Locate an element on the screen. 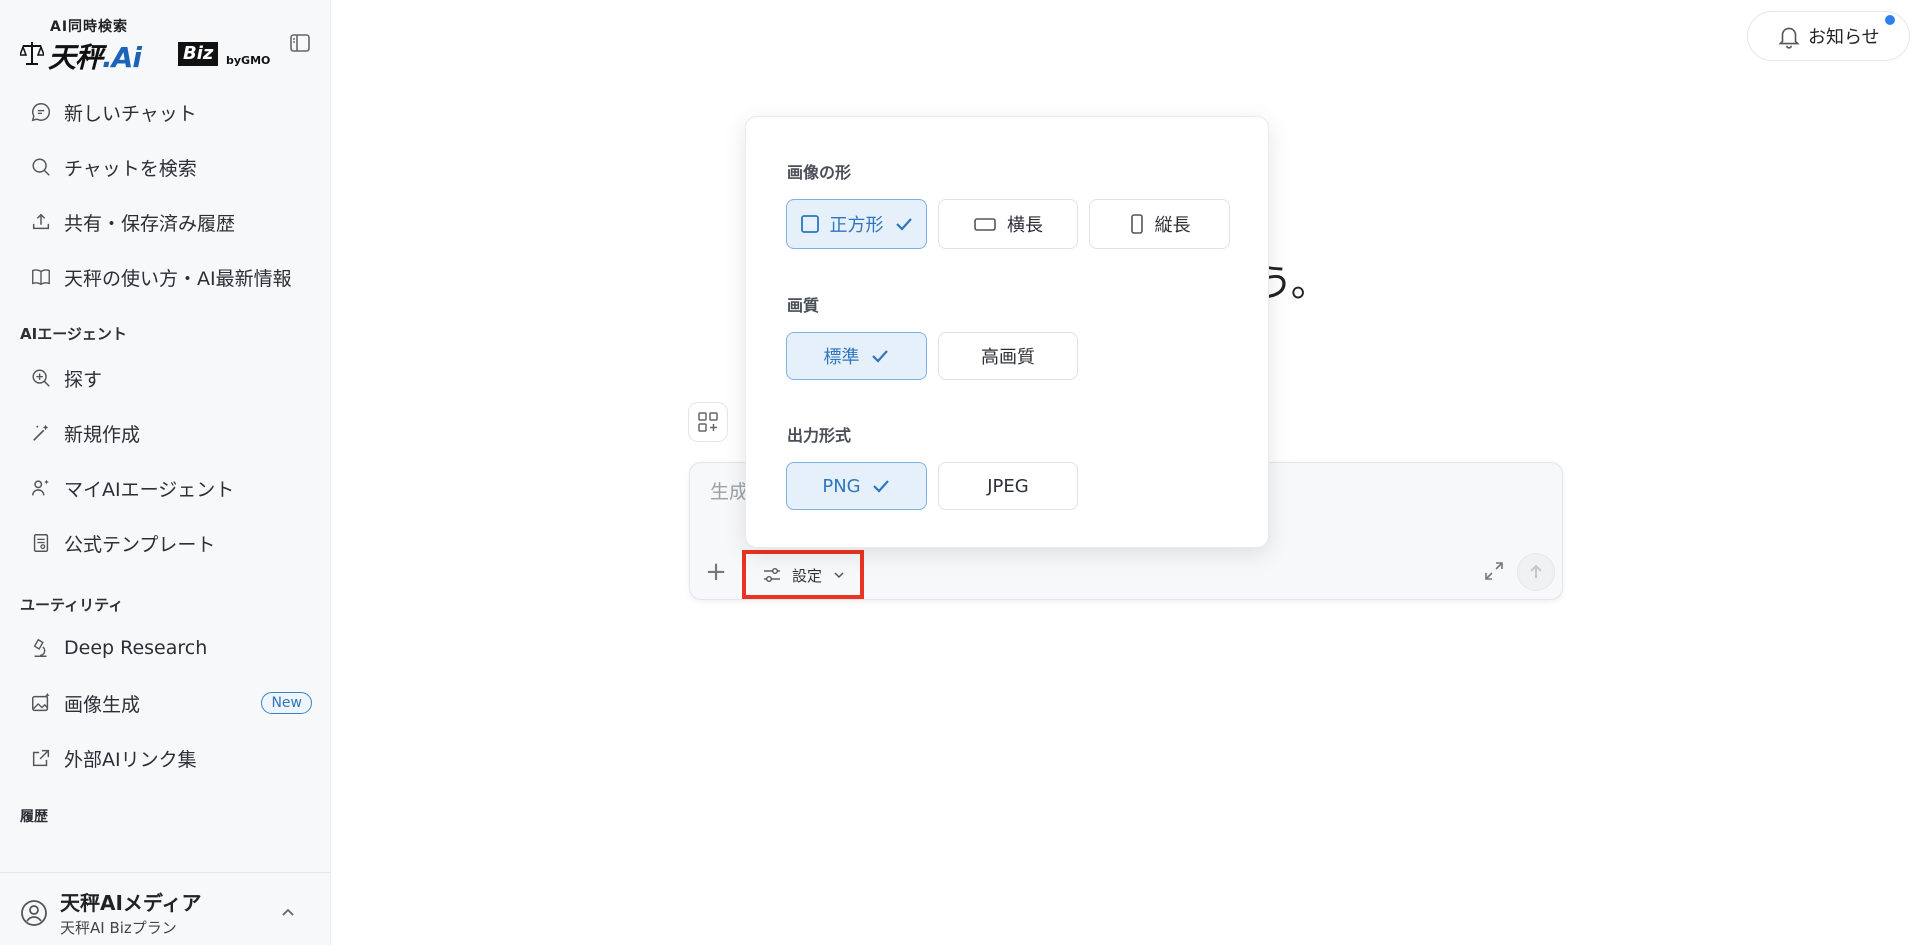 The height and width of the screenshot is (945, 1920). agent-select-button is located at coordinates (708, 422).